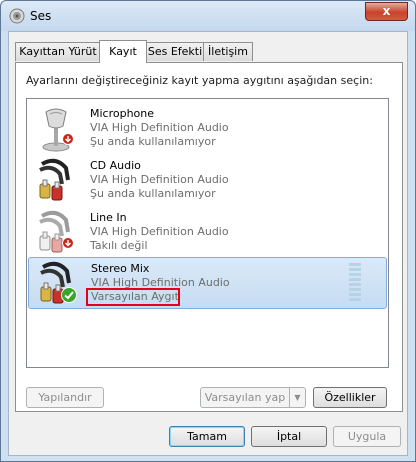 This screenshot has width=416, height=462. I want to click on device-name: CD Audio, so click(115, 165).